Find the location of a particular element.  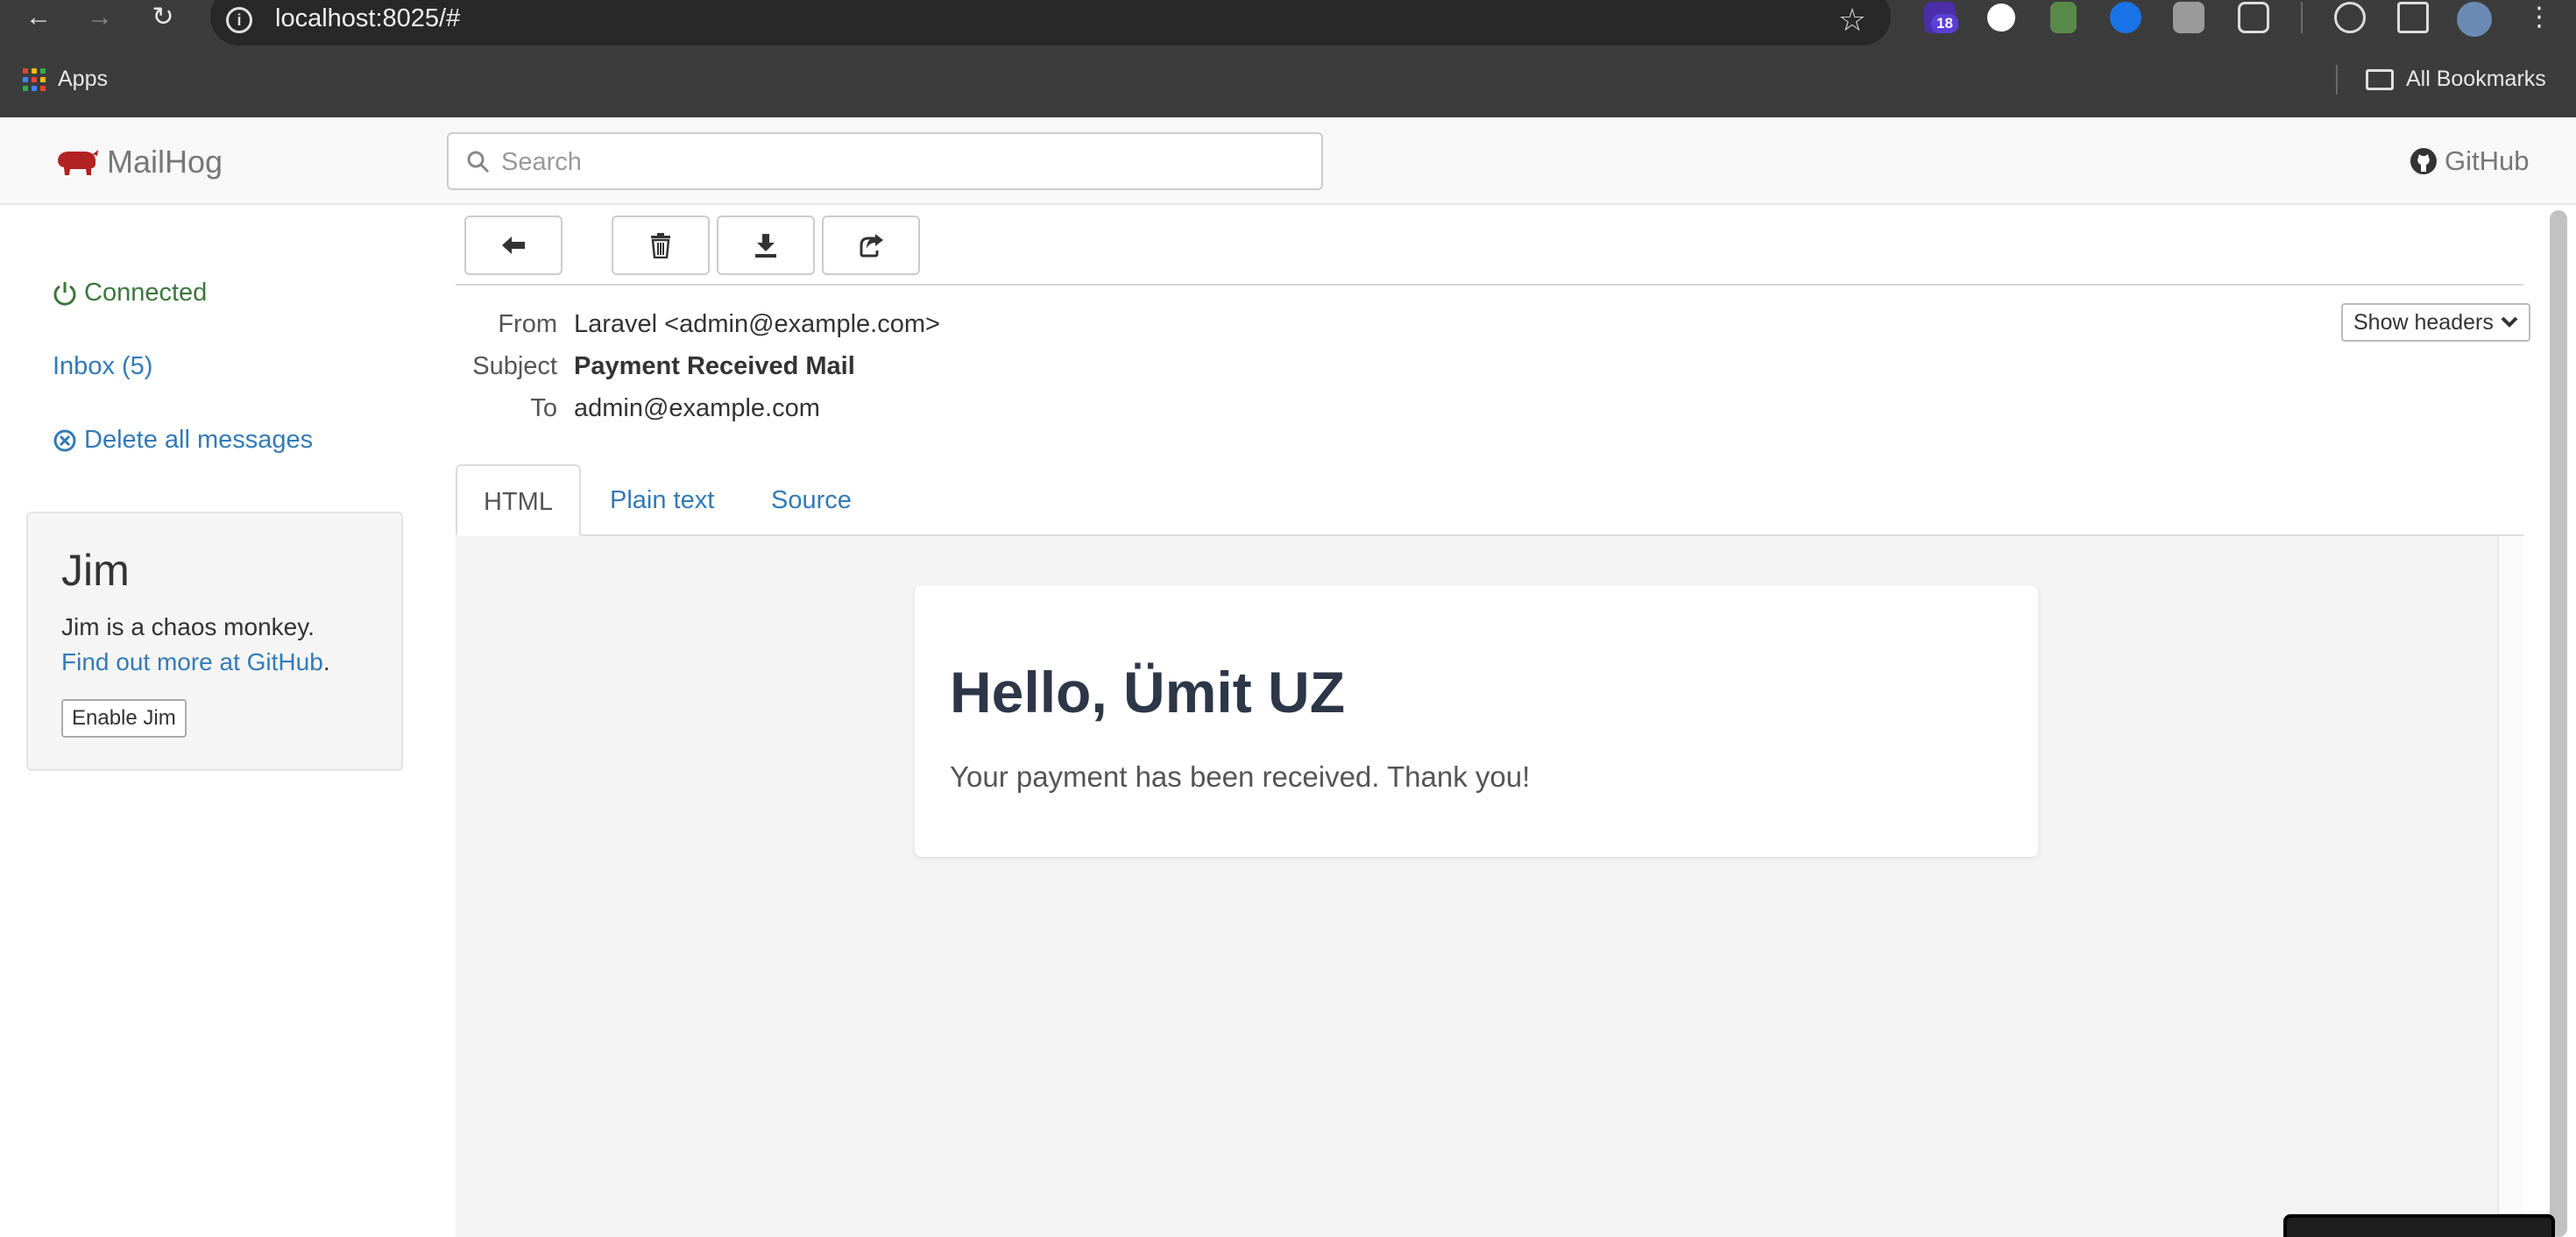

brand-name: MailHog is located at coordinates (165, 162).